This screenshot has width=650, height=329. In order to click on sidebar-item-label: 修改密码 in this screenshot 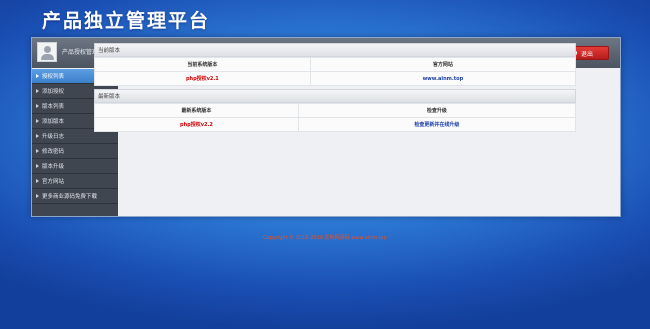, I will do `click(53, 152)`.